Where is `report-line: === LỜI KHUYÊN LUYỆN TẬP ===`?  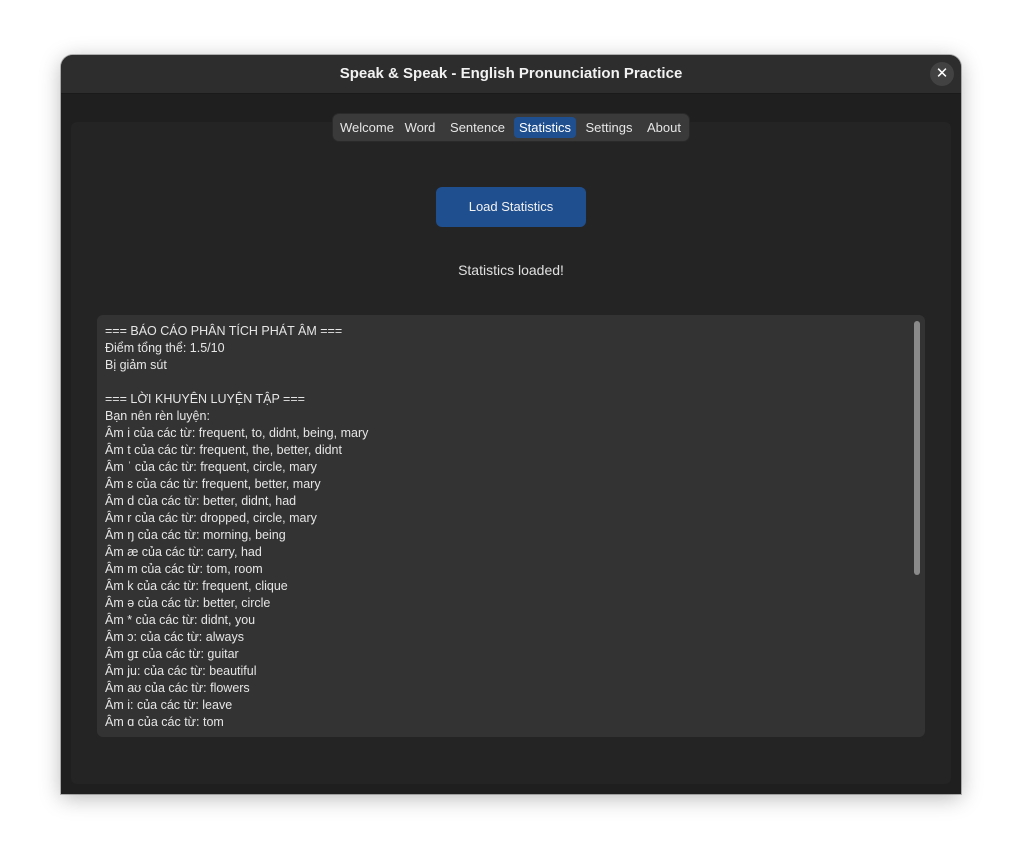
report-line: === LỜI KHUYÊN LUYỆN TẬP === is located at coordinates (205, 399).